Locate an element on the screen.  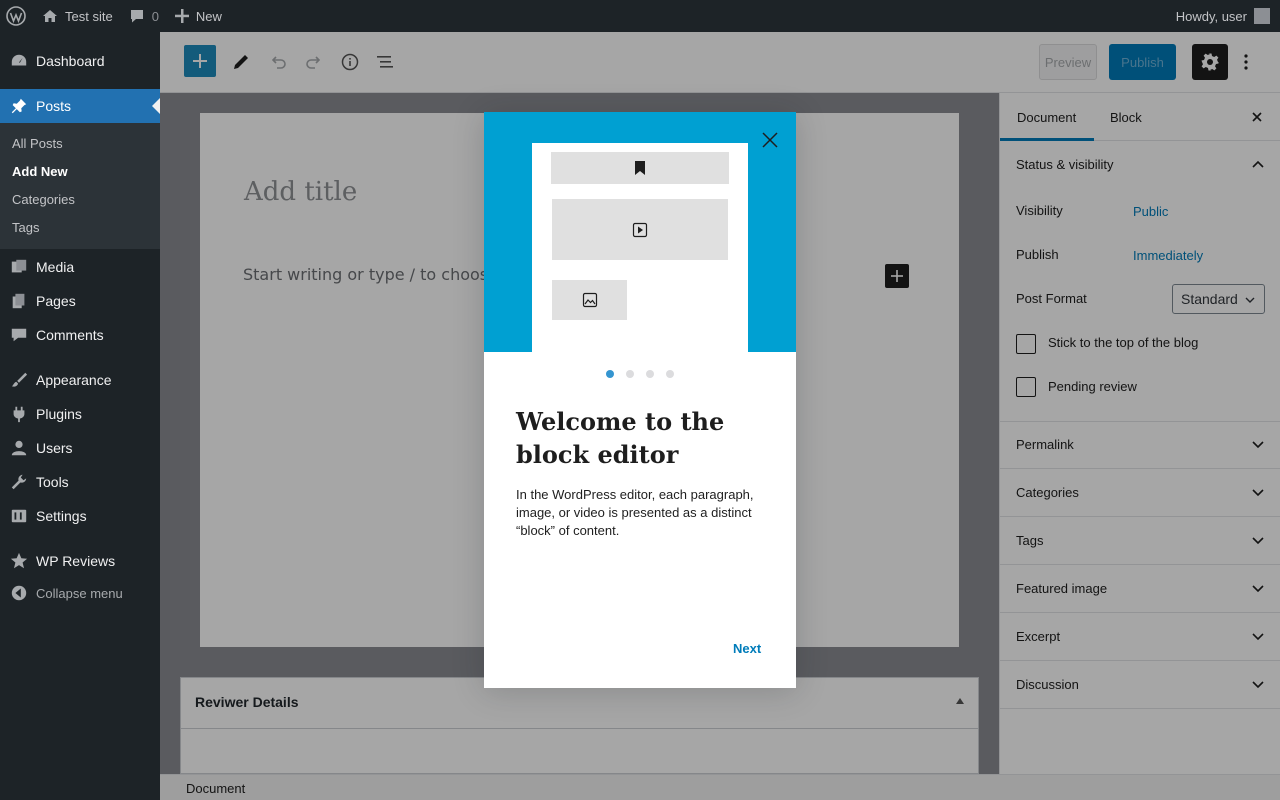
sidebar-item-plugins: Plugins is located at coordinates (80, 414).